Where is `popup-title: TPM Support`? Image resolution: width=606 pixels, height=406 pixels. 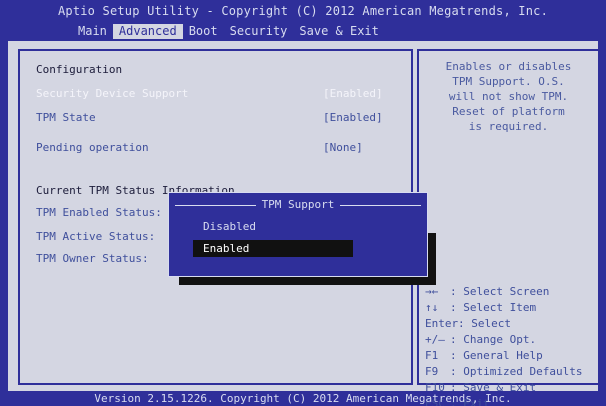 popup-title: TPM Support is located at coordinates (298, 204).